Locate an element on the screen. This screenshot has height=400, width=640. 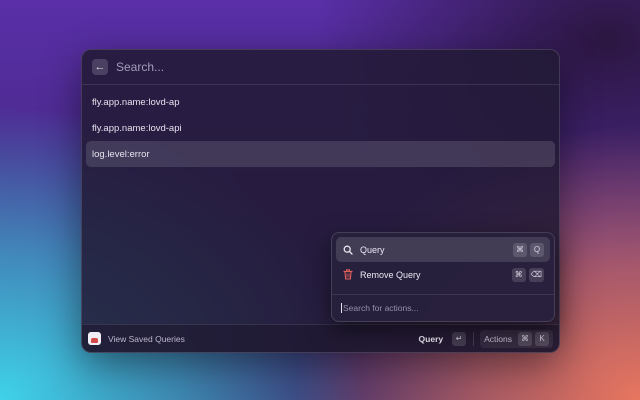
action-remove-query-label: Remove Query is located at coordinates (390, 274).